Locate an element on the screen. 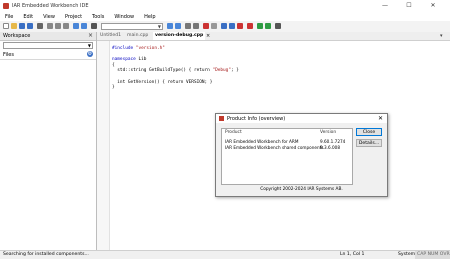 The height and width of the screenshot is (259, 450). caps-num-ovr: CAP NUM OVR is located at coordinates (433, 254).